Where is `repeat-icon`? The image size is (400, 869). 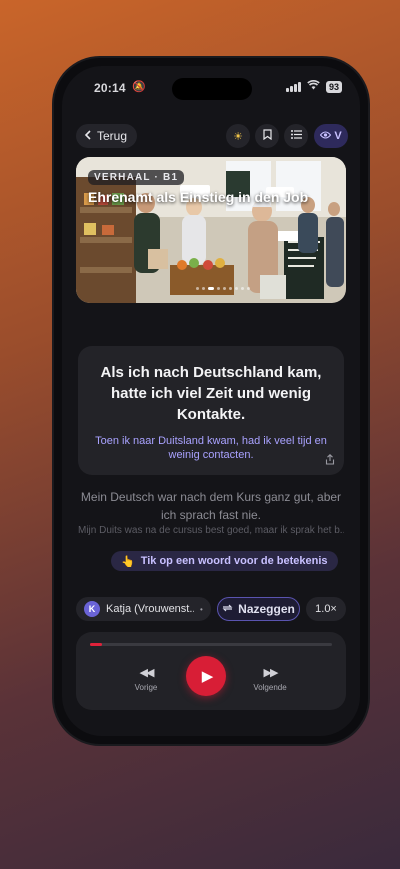 repeat-icon is located at coordinates (227, 609).